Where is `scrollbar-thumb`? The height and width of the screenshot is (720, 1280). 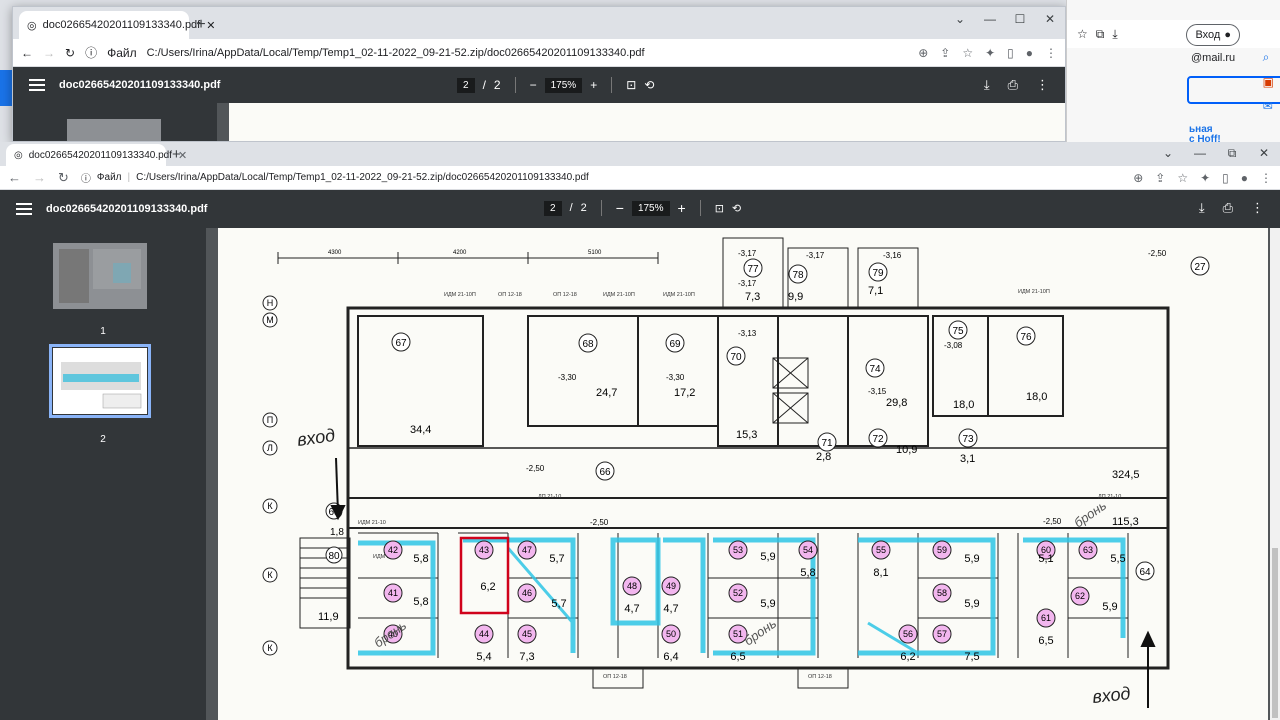
scrollbar-thumb is located at coordinates (1275, 633).